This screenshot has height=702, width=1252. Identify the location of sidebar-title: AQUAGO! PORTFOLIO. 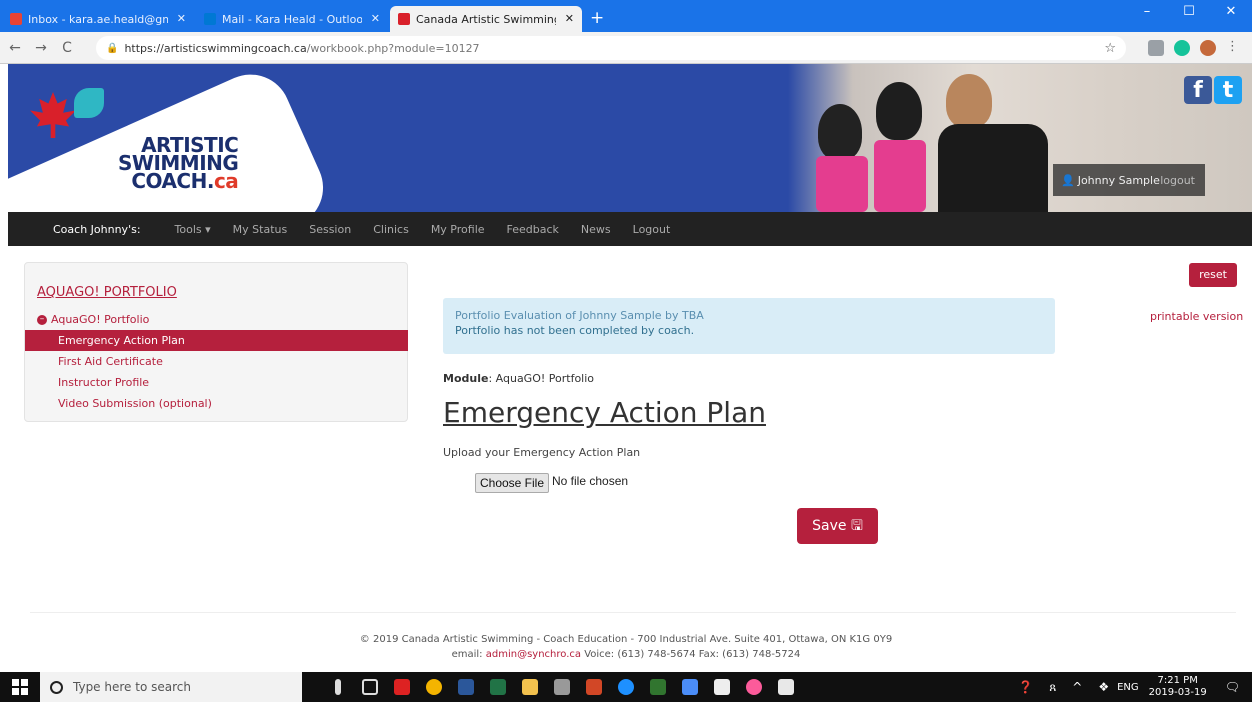
(107, 292).